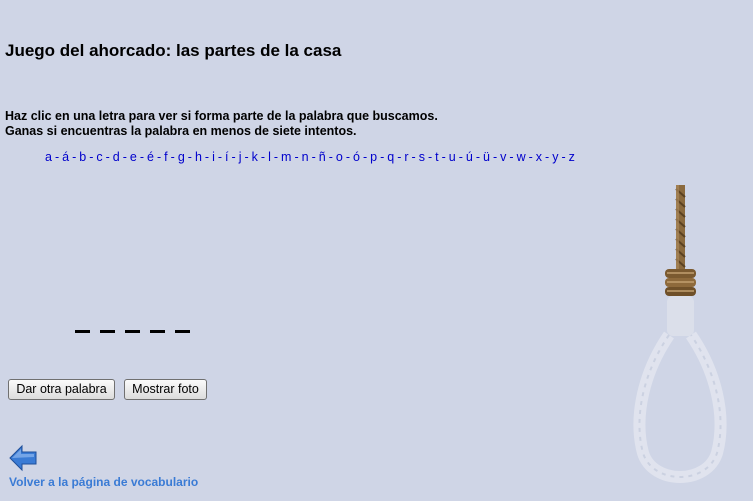  What do you see at coordinates (680, 227) in the screenshot?
I see `rope` at bounding box center [680, 227].